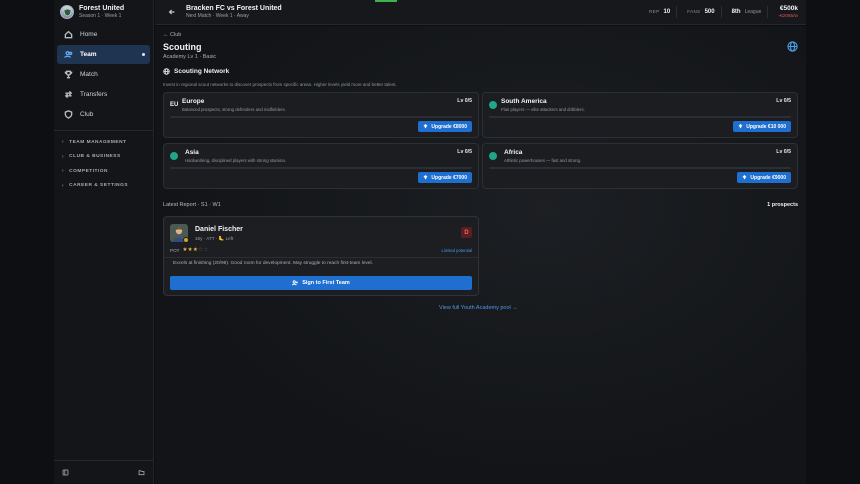 The height and width of the screenshot is (484, 860). What do you see at coordinates (694, 11) in the screenshot?
I see `fans-label: FANS` at bounding box center [694, 11].